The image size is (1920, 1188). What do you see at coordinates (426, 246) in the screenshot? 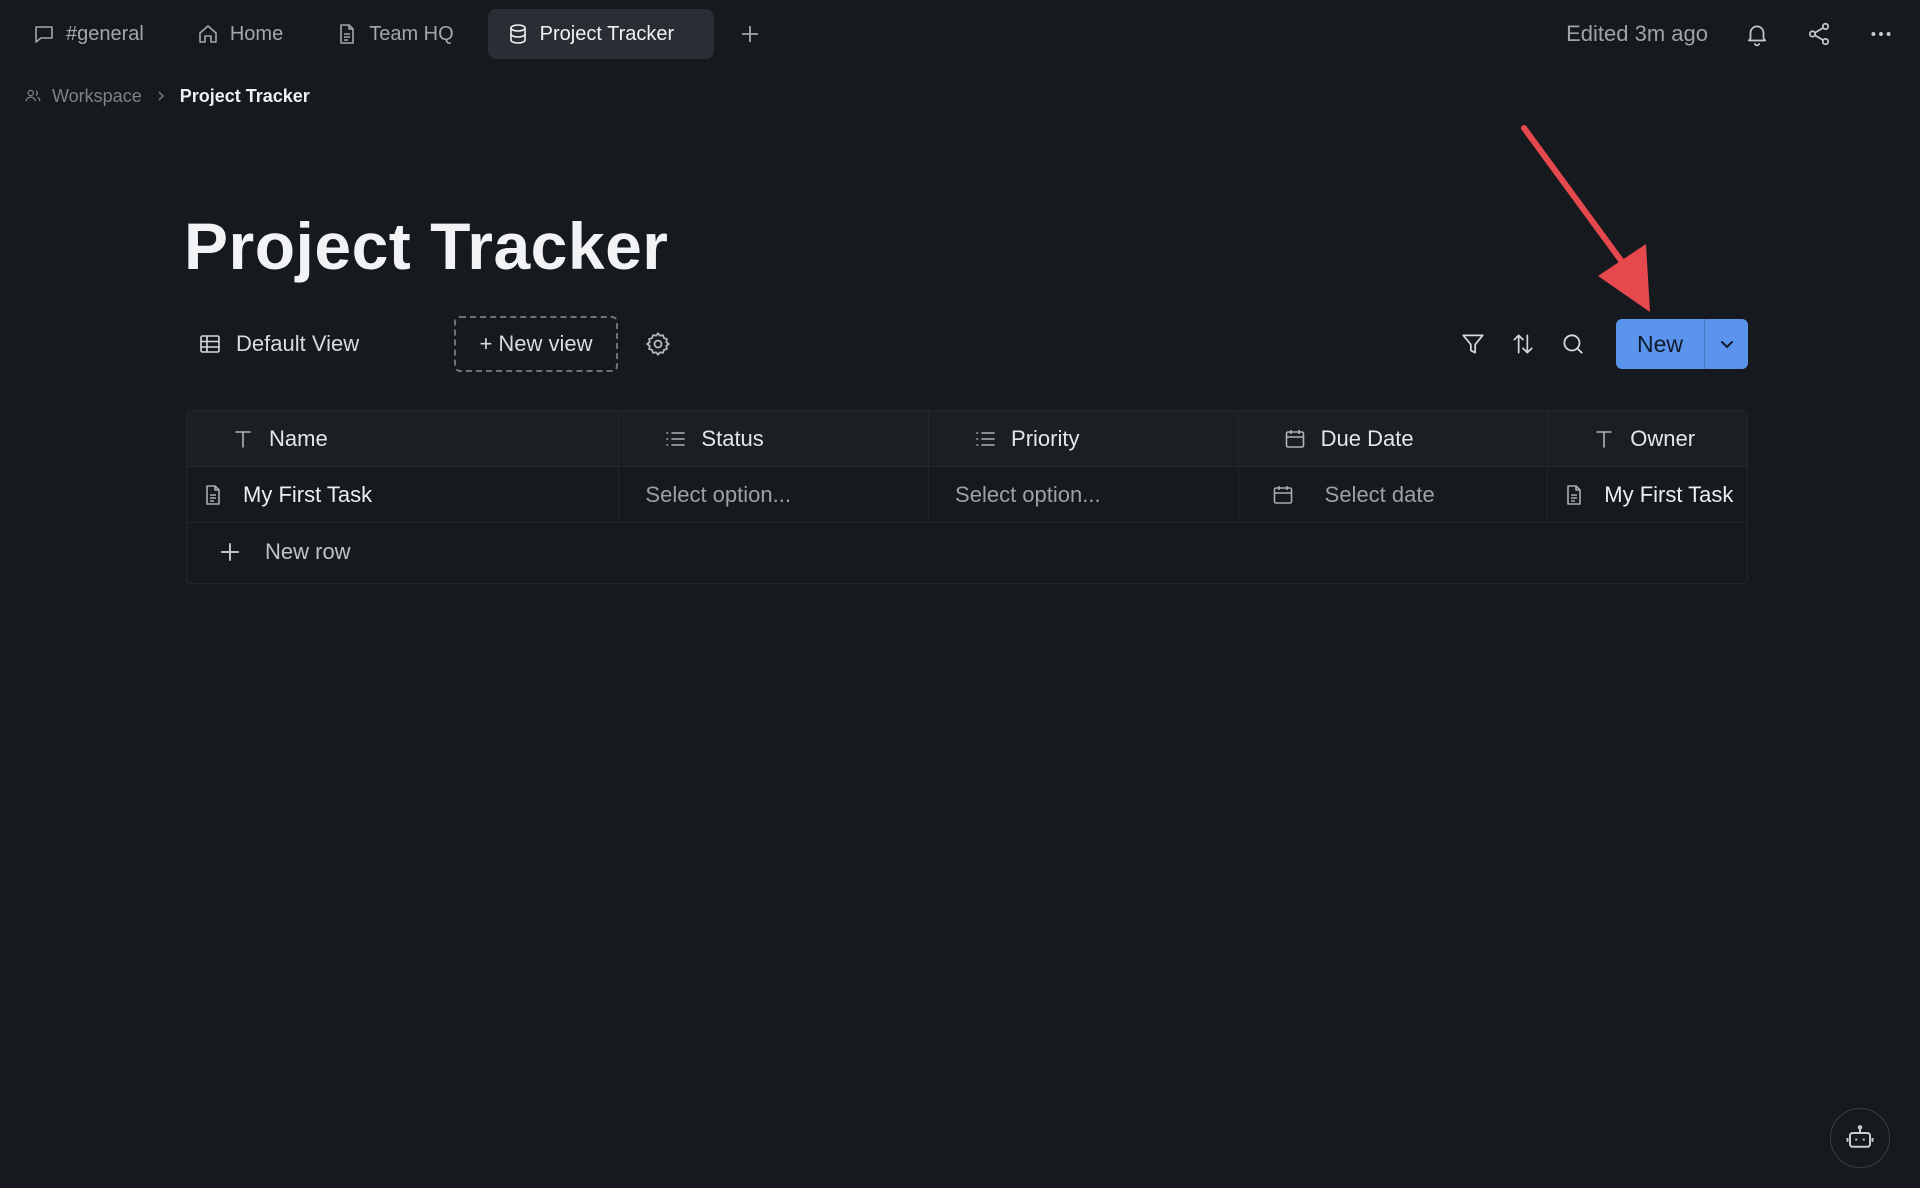
I see `page-title: Project Tracker` at bounding box center [426, 246].